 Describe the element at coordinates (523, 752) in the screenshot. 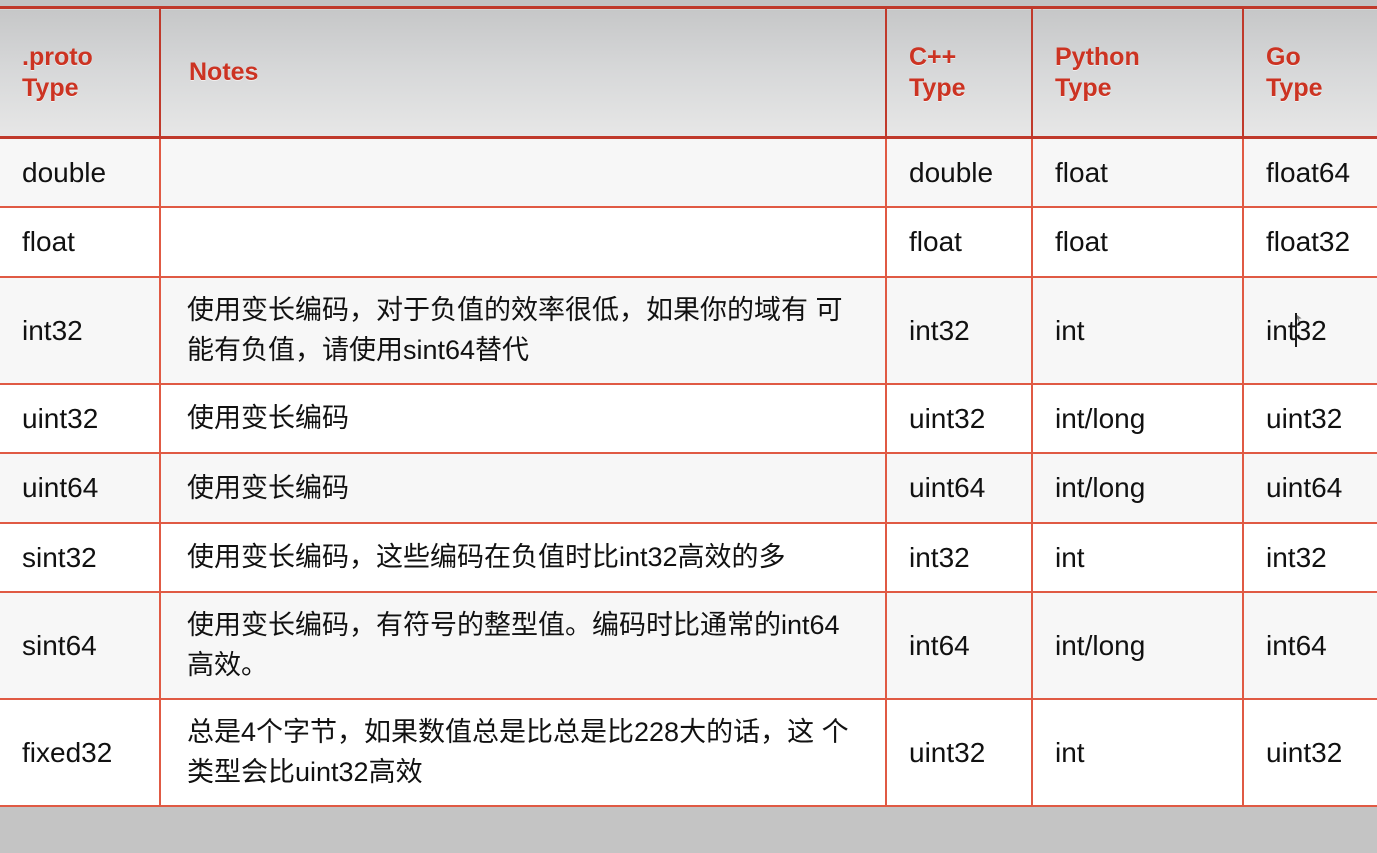

I see `cell-notes: 总是4个字节，如果数值总是比总是比228大的话，这 个类型会比uint32高效` at that location.